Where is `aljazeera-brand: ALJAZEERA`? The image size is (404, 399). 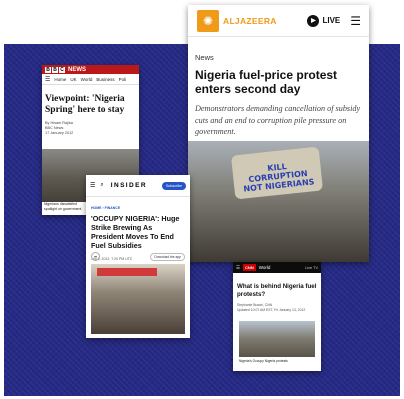 aljazeera-brand: ALJAZEERA is located at coordinates (250, 20).